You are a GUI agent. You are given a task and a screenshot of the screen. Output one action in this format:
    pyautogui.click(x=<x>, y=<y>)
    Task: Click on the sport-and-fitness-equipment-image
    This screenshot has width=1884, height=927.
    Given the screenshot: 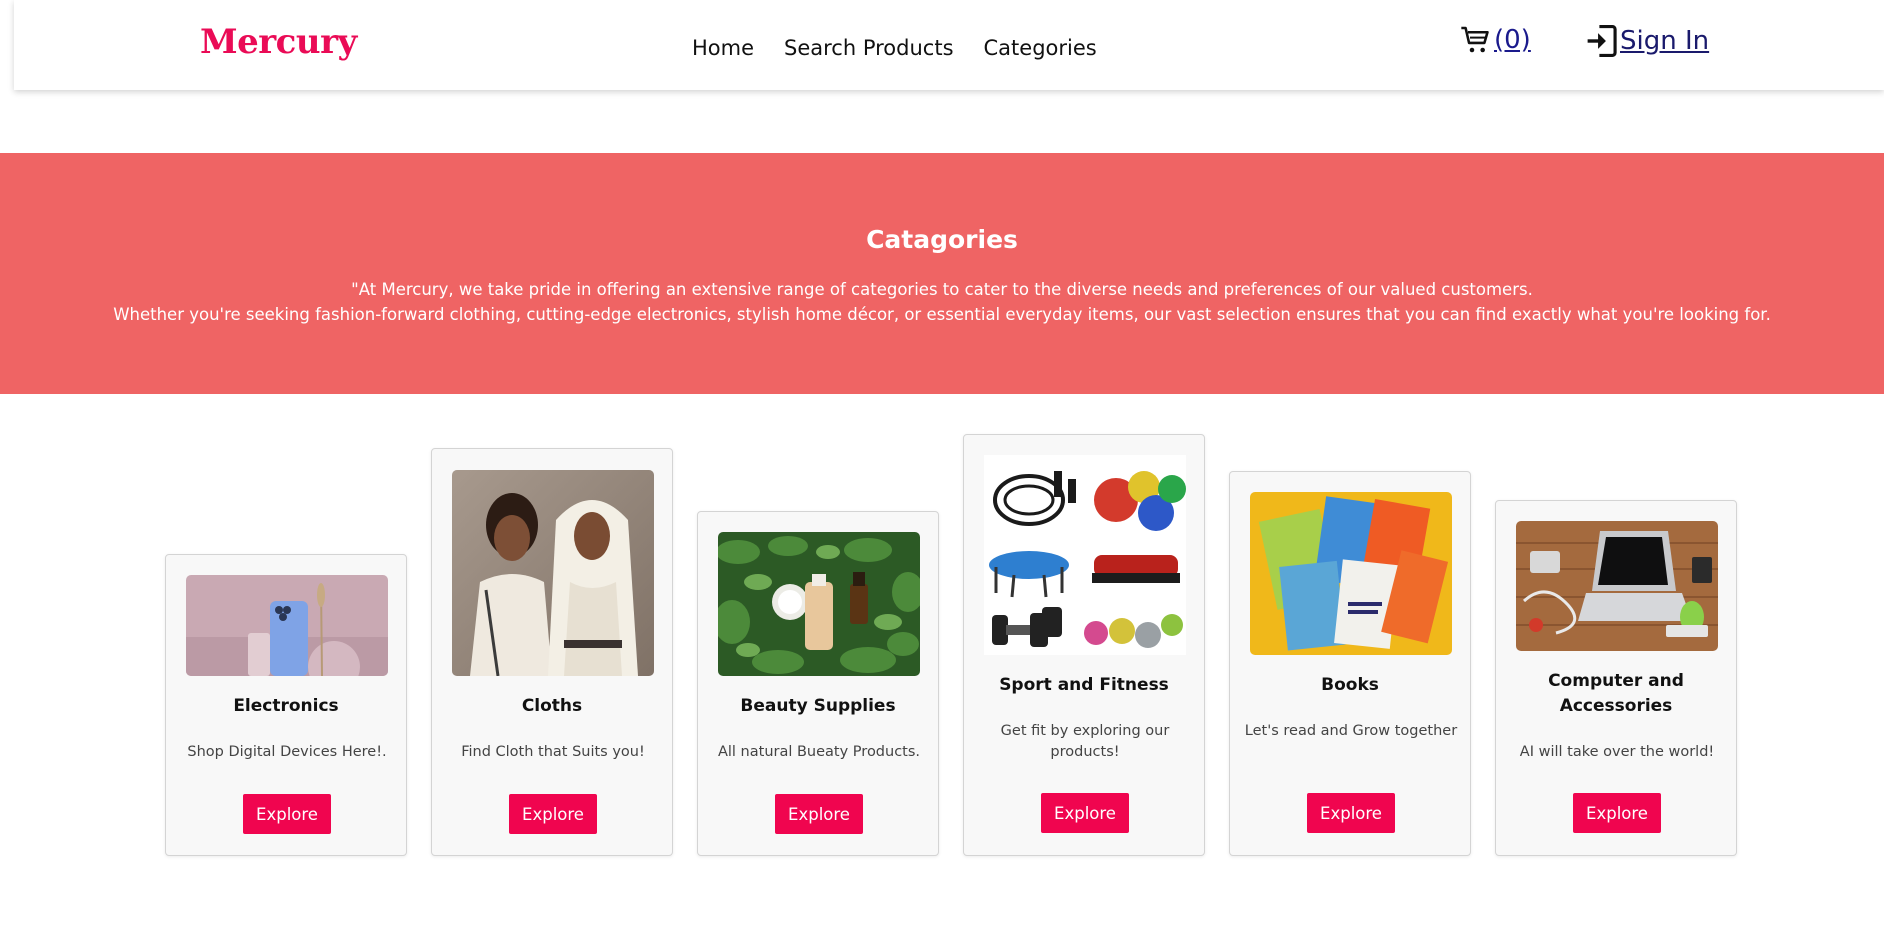 What is the action you would take?
    pyautogui.click(x=1085, y=555)
    